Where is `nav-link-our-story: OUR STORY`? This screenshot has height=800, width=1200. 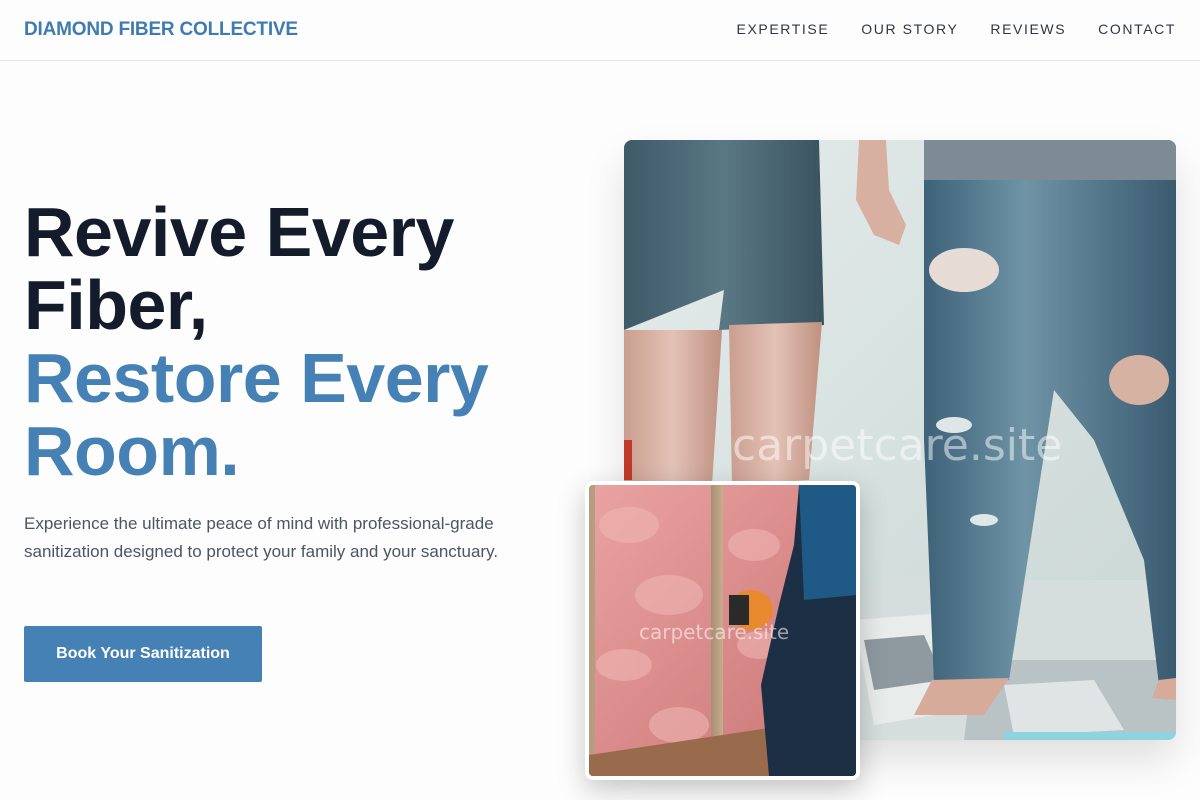
nav-link-our-story: OUR STORY is located at coordinates (909, 29).